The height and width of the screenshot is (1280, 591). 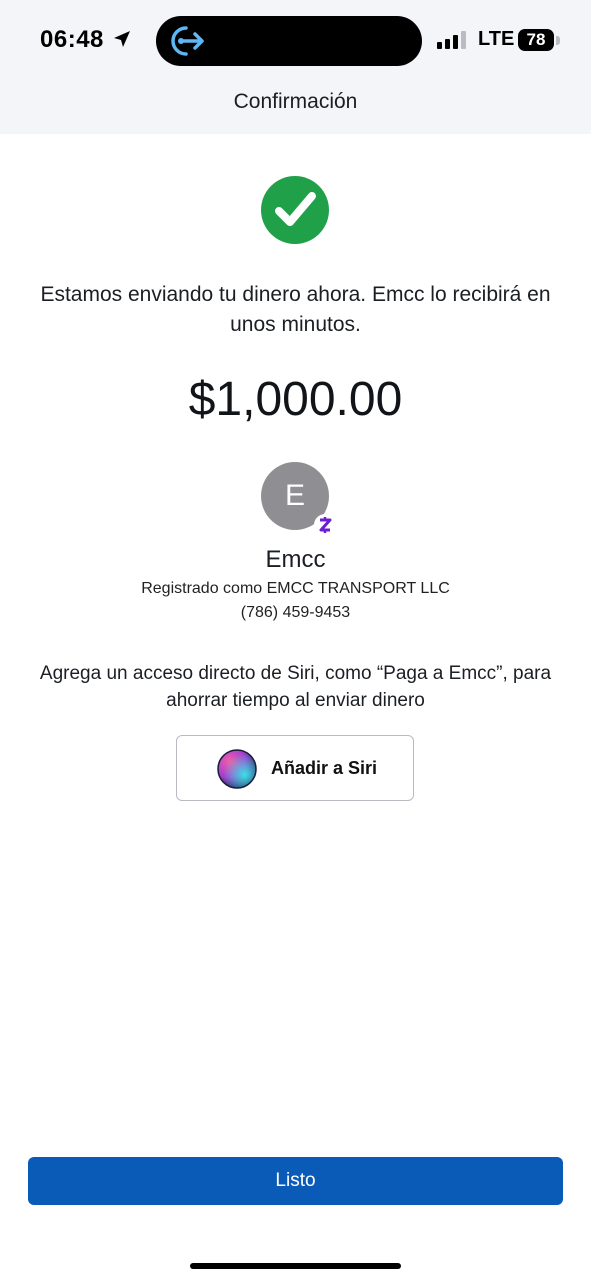 I want to click on recipient-name: Emcc, so click(x=295, y=559).